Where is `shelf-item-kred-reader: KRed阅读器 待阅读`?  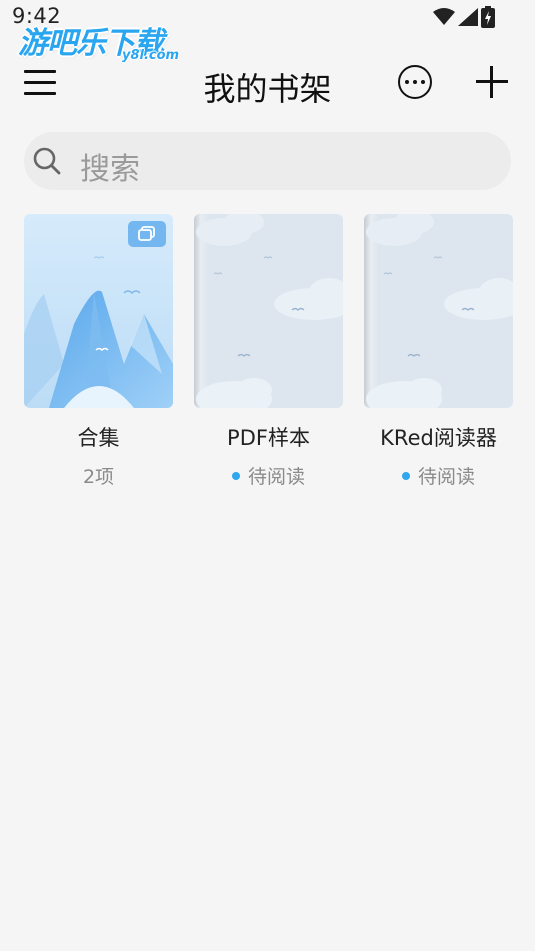
shelf-item-kred-reader: KRed阅读器 待阅读 is located at coordinates (438, 351).